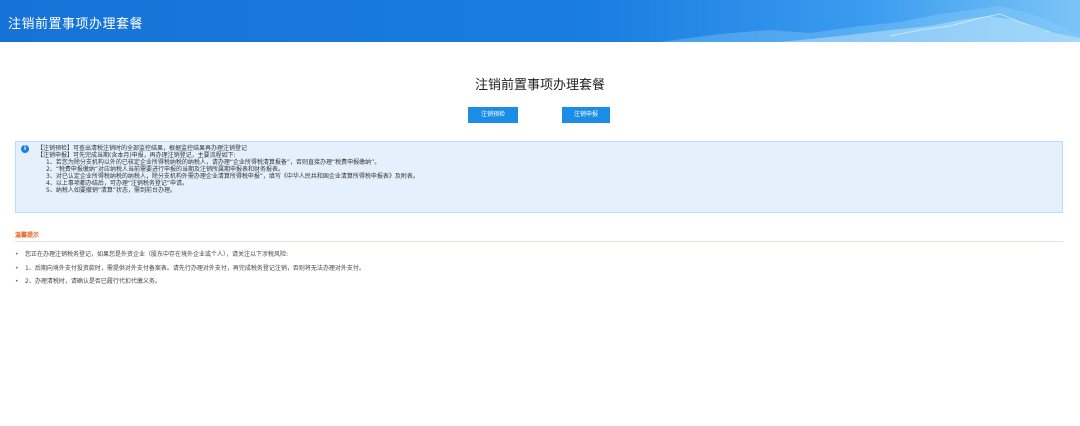  What do you see at coordinates (76, 24) in the screenshot?
I see `banner-title: 注销前置事项办理套餐` at bounding box center [76, 24].